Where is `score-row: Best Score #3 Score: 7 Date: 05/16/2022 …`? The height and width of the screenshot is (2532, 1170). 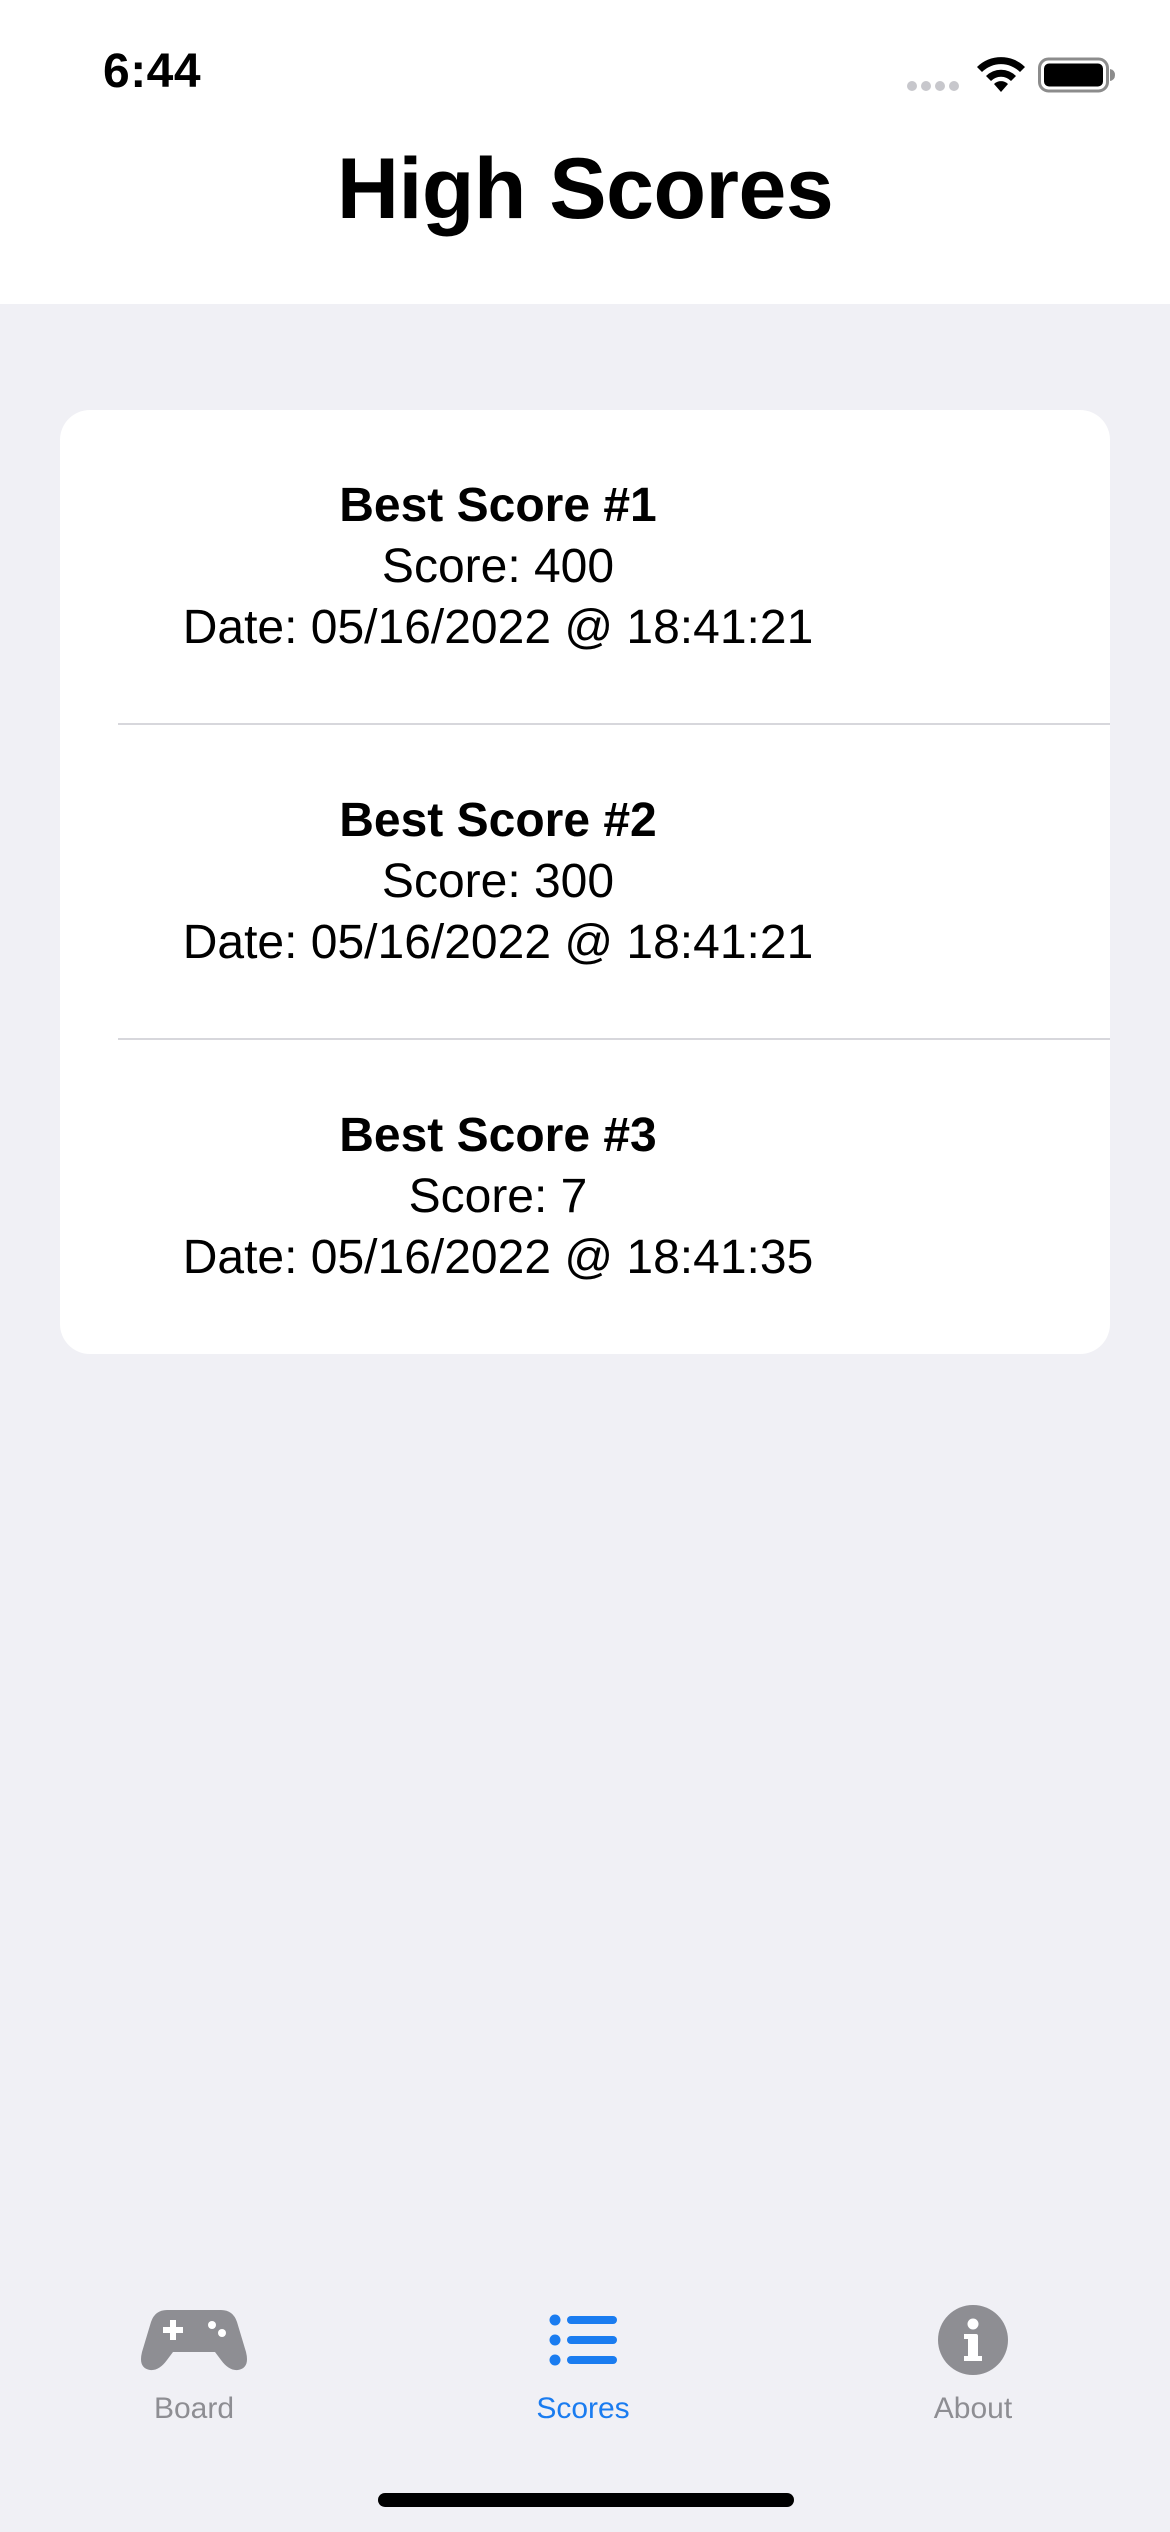
score-row: Best Score #3 Score: 7 Date: 05/16/2022 … is located at coordinates (585, 1197).